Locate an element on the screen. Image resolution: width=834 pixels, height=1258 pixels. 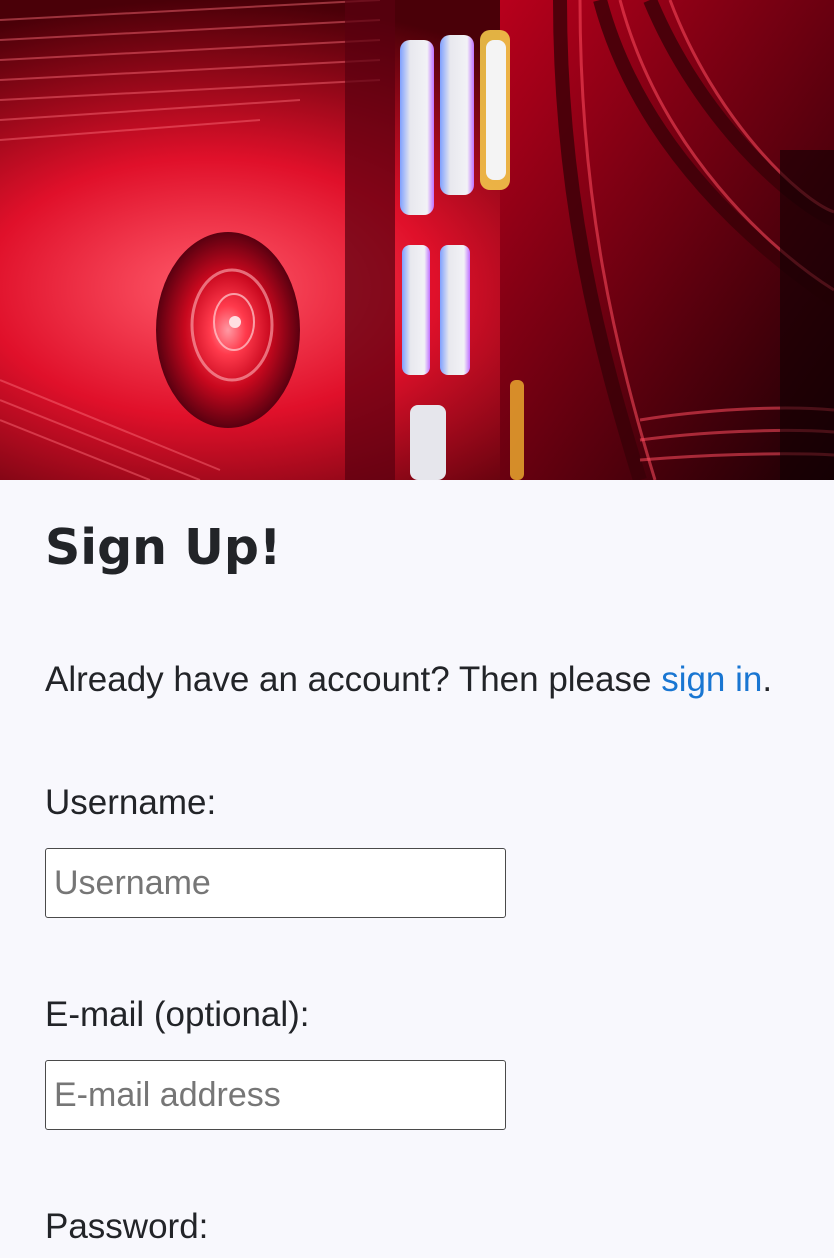
signin-prompt-period: . is located at coordinates (767, 679).